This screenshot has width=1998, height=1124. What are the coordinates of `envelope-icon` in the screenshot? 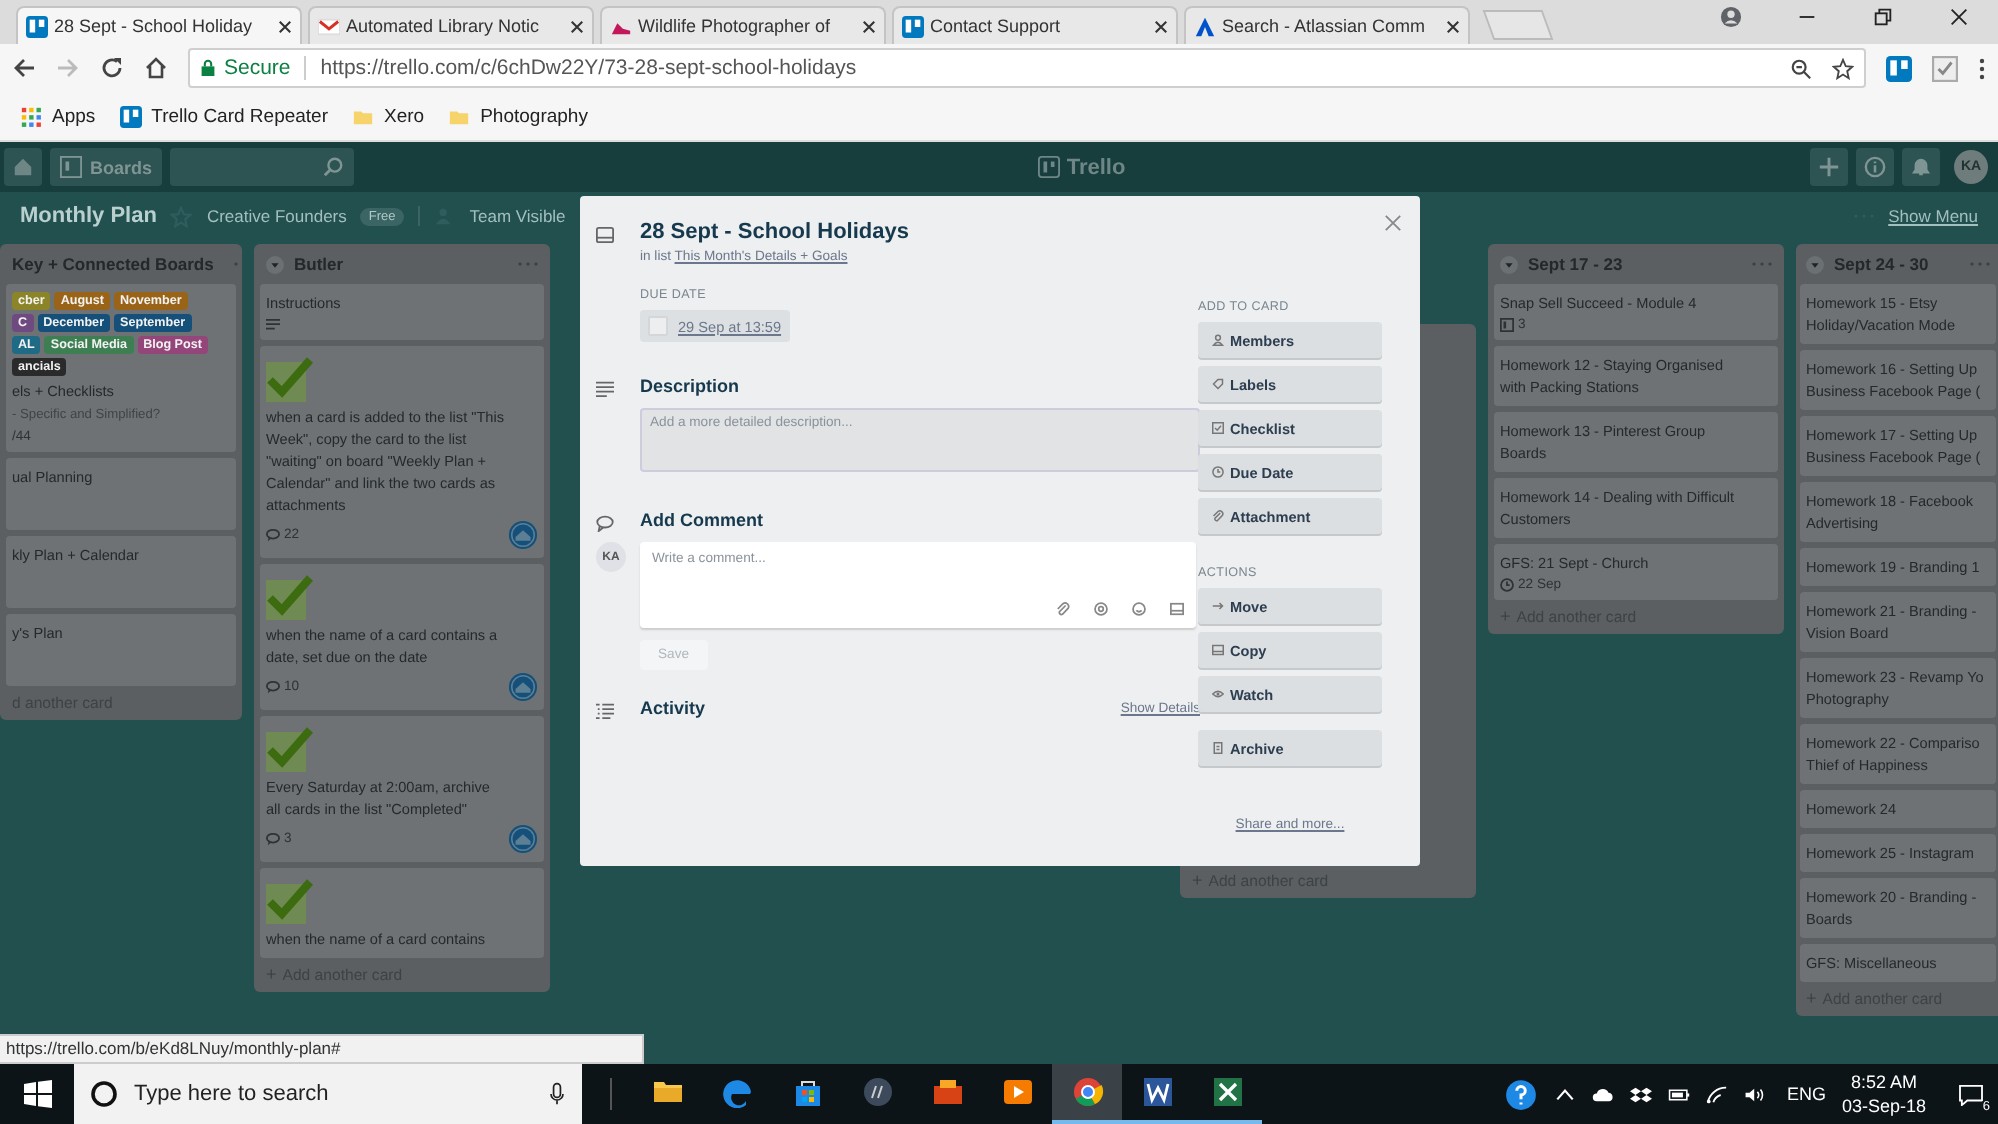 It's located at (329, 26).